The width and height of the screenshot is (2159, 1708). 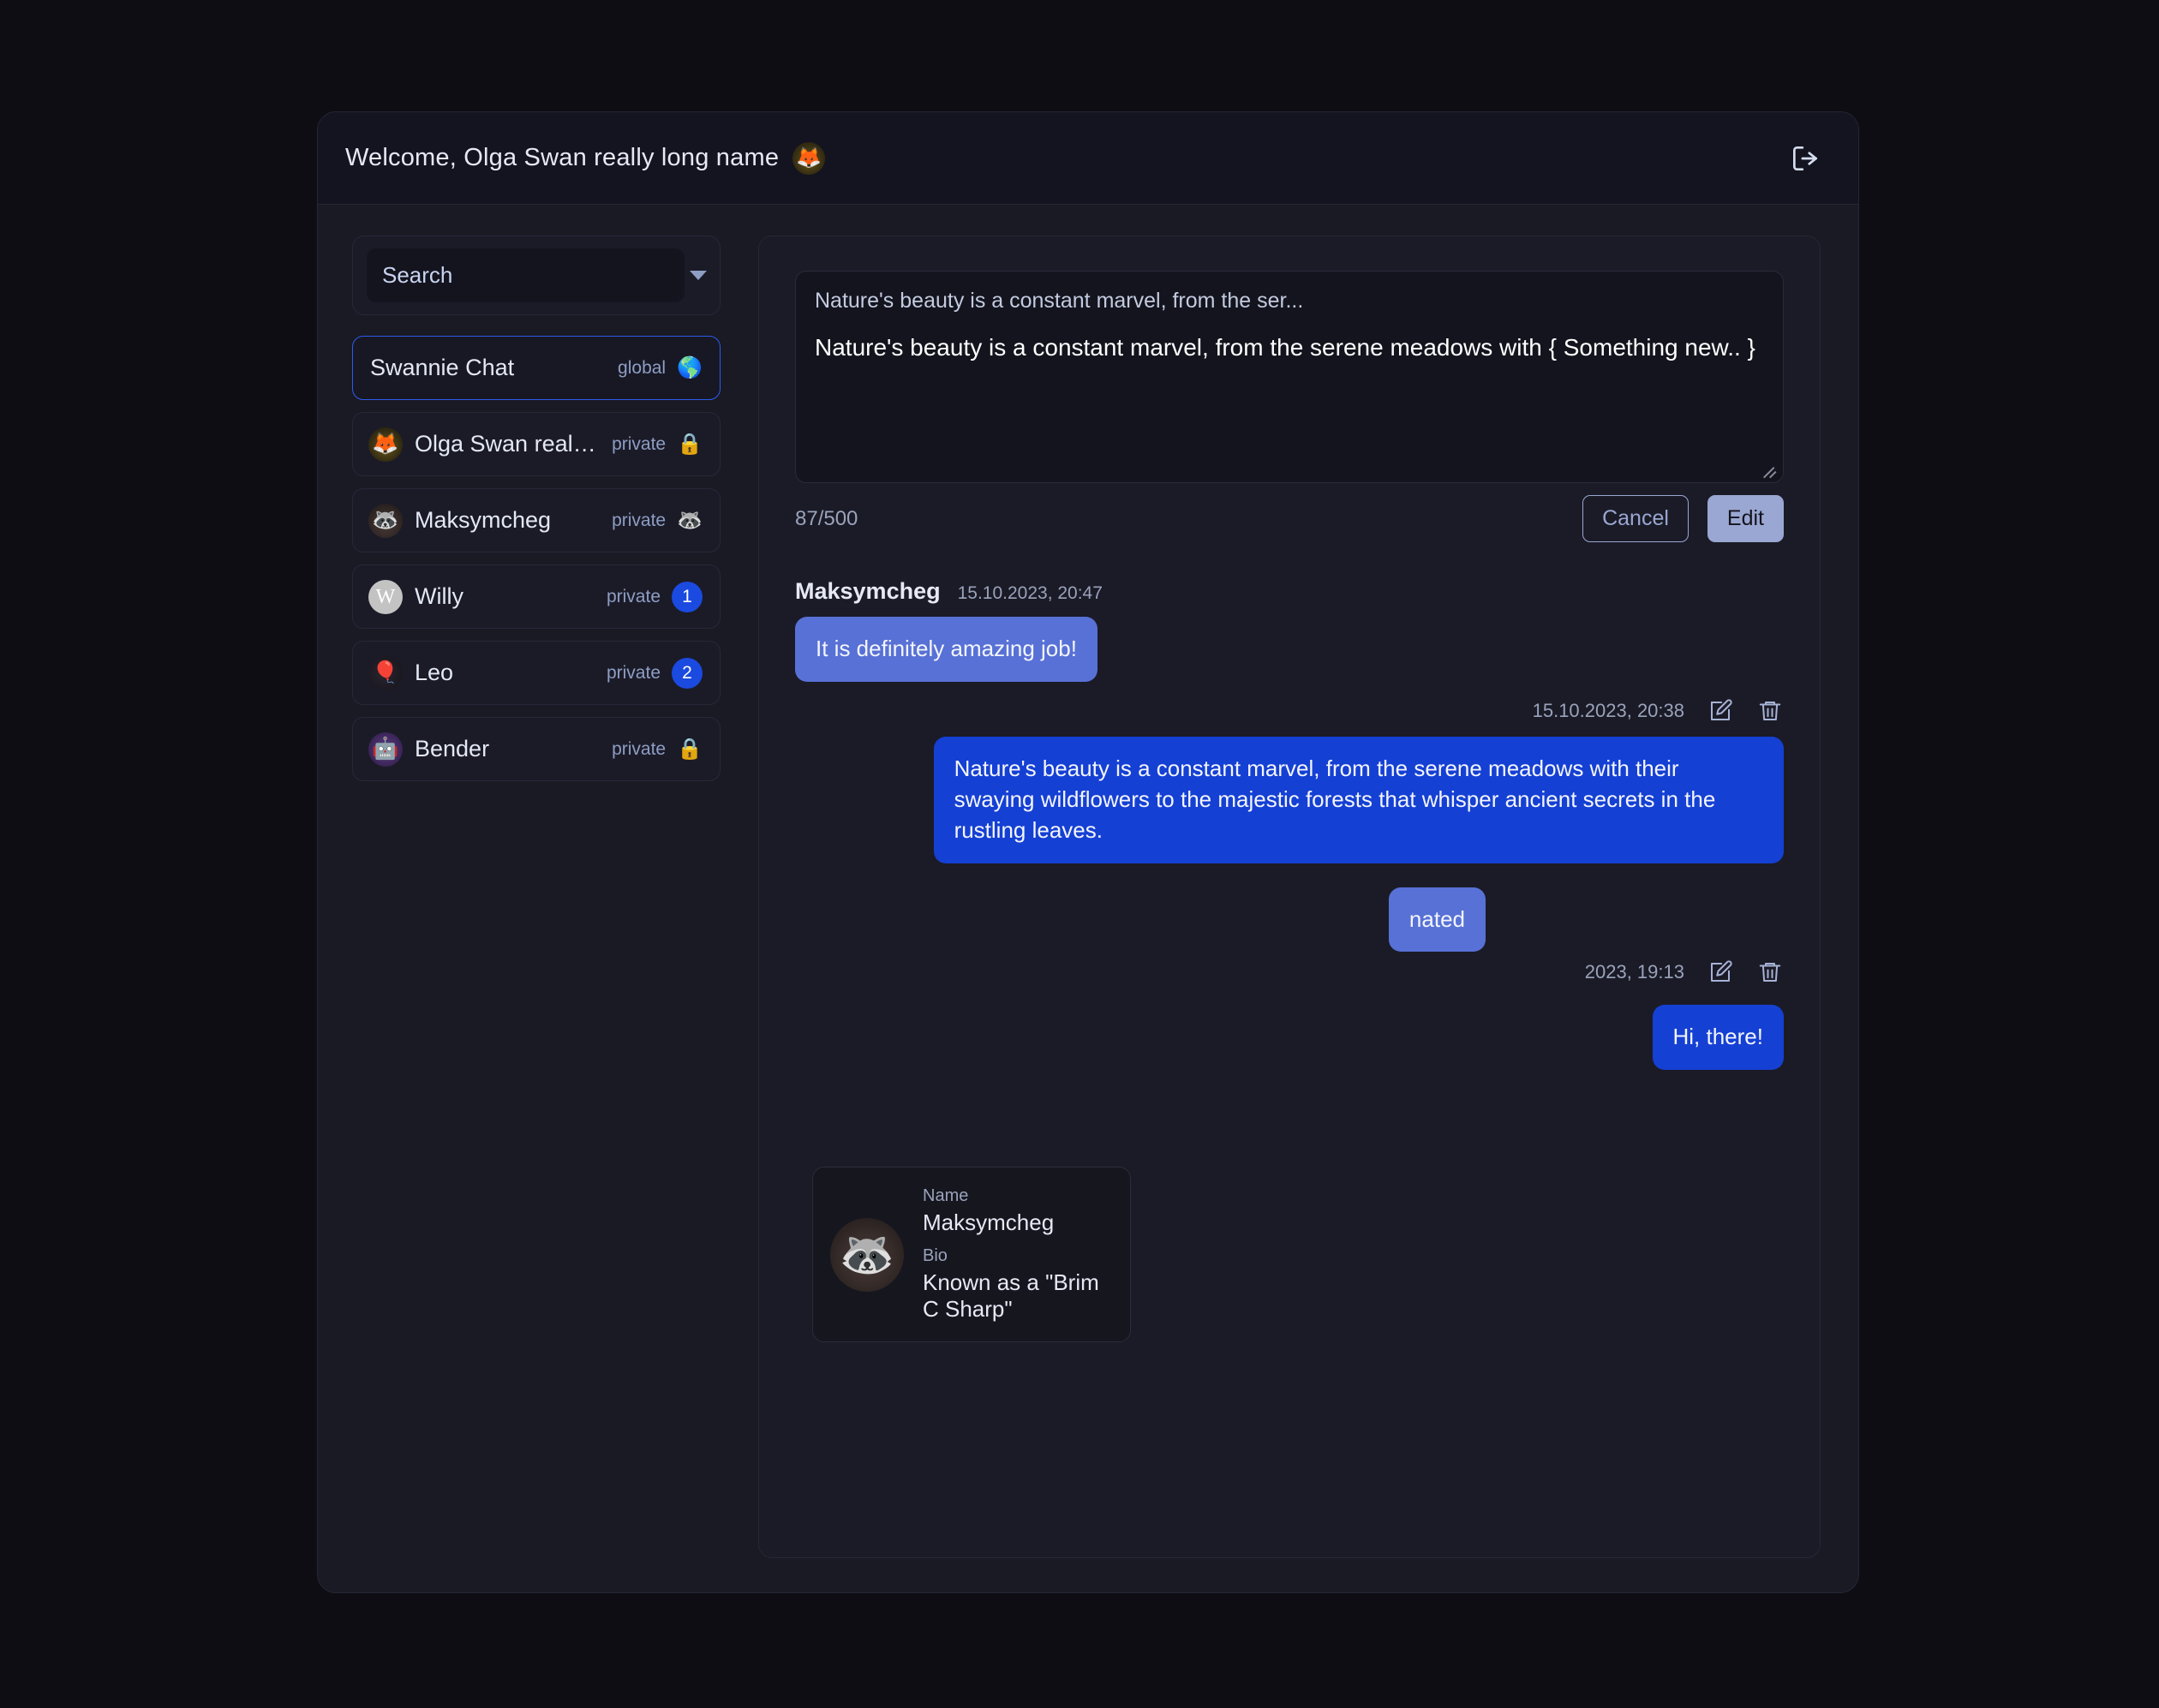 I want to click on avatar-emoji: 🦝, so click(x=867, y=1254).